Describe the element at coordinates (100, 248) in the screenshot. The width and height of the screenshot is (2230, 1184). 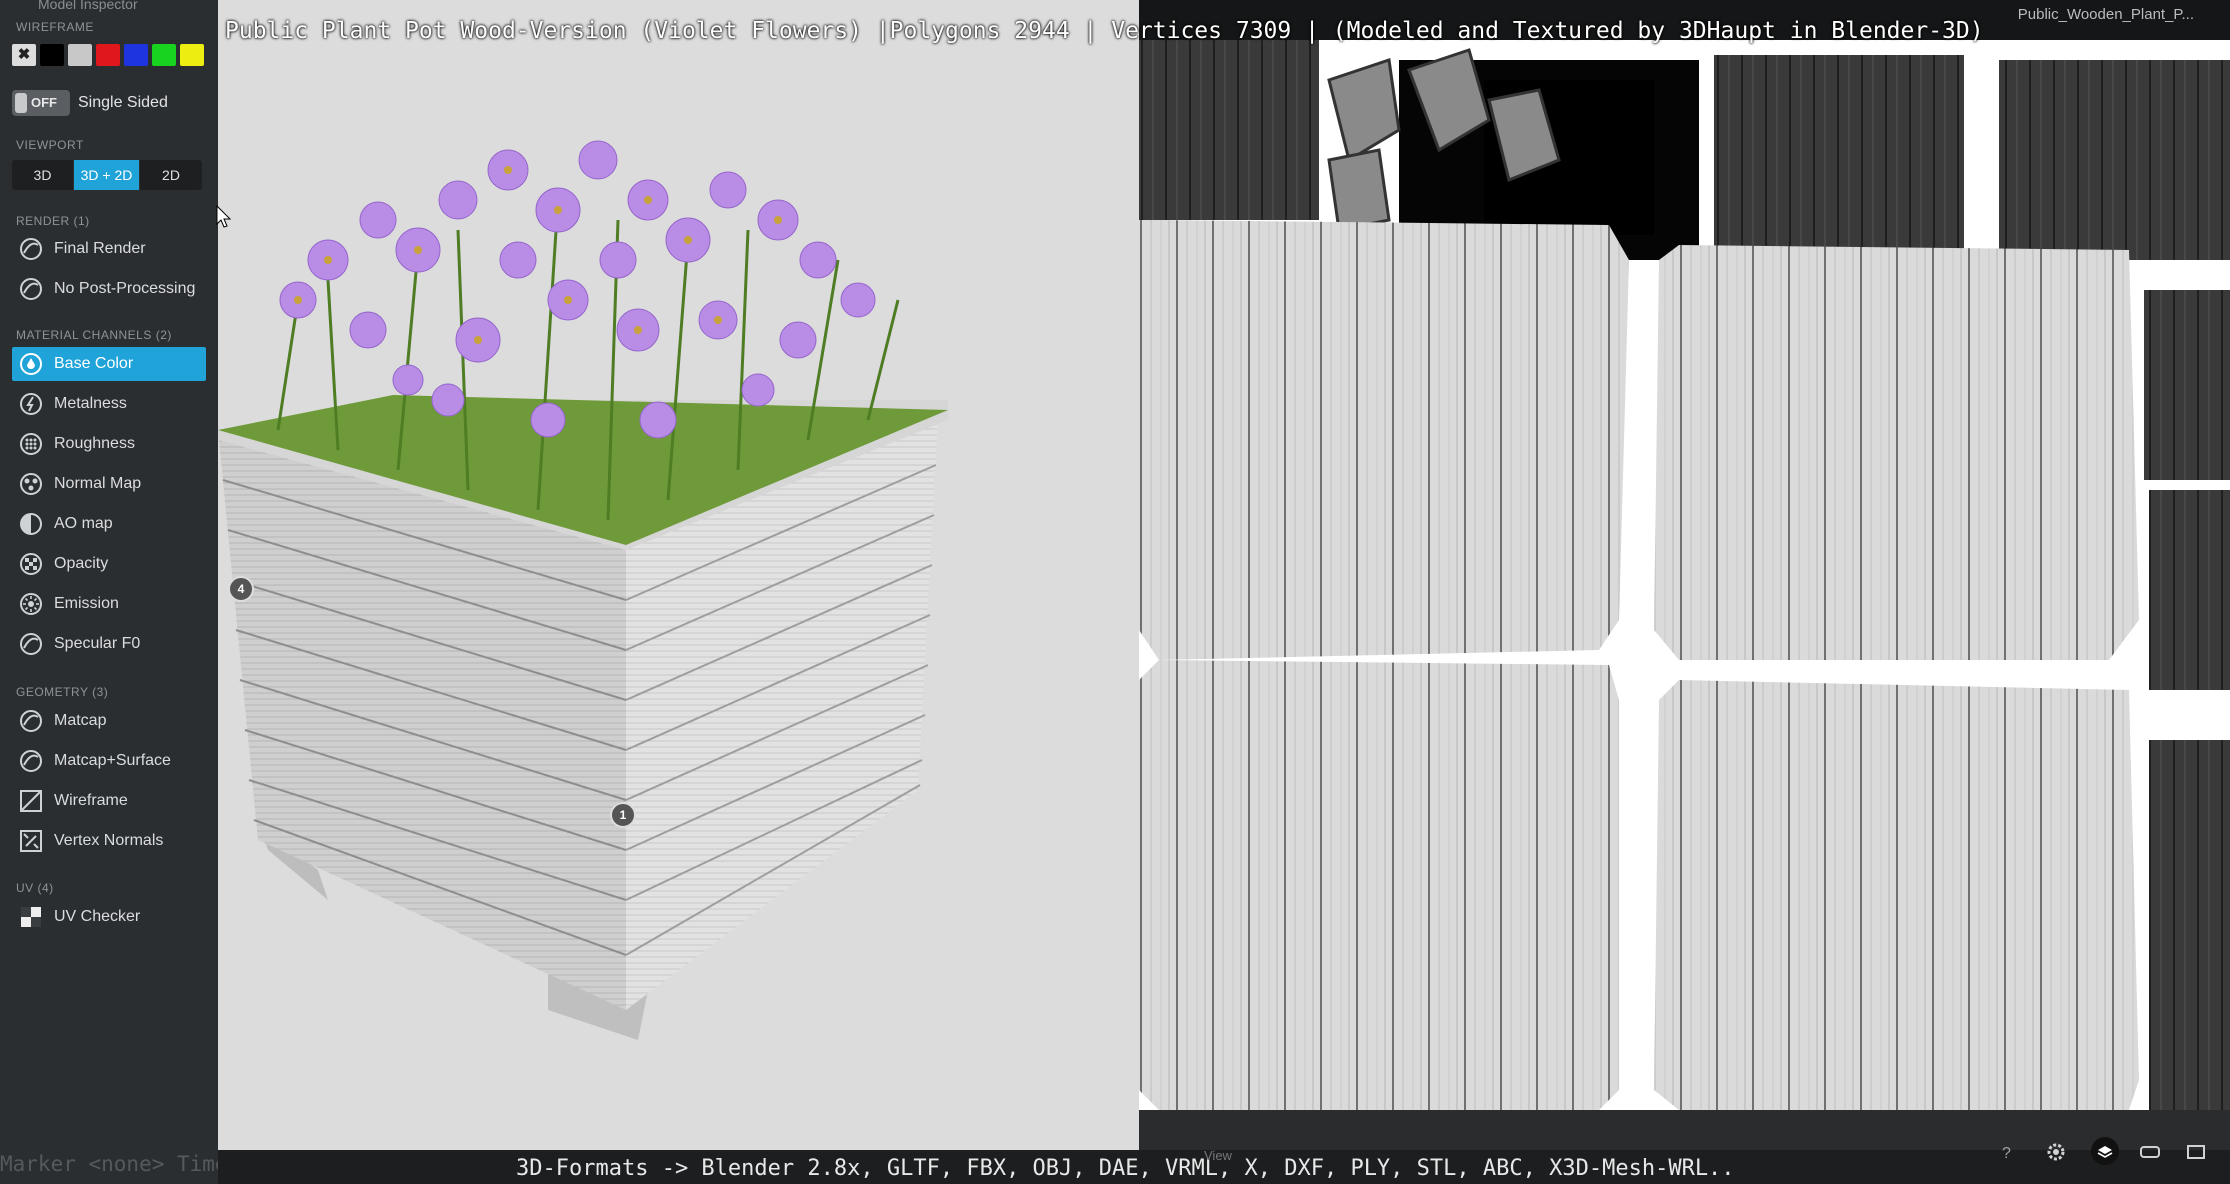
I see `menu-item-label: Final Render` at that location.